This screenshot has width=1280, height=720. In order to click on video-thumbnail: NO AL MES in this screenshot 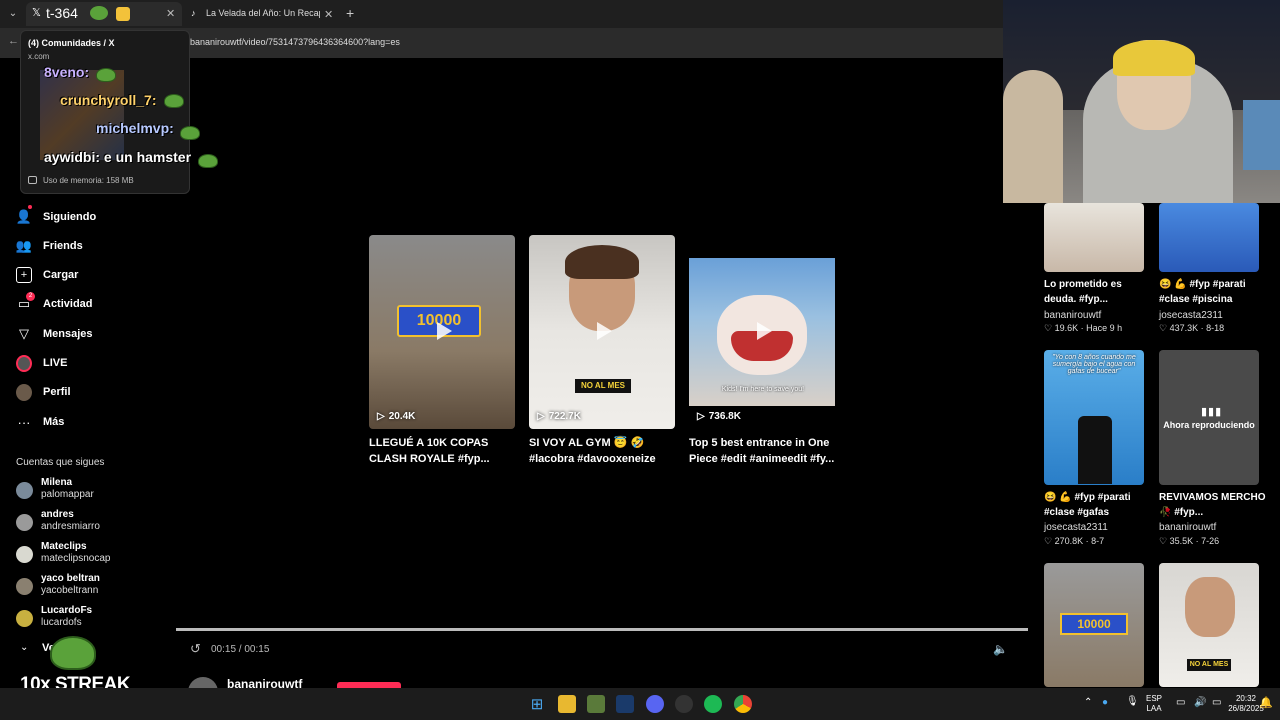, I will do `click(1209, 625)`.